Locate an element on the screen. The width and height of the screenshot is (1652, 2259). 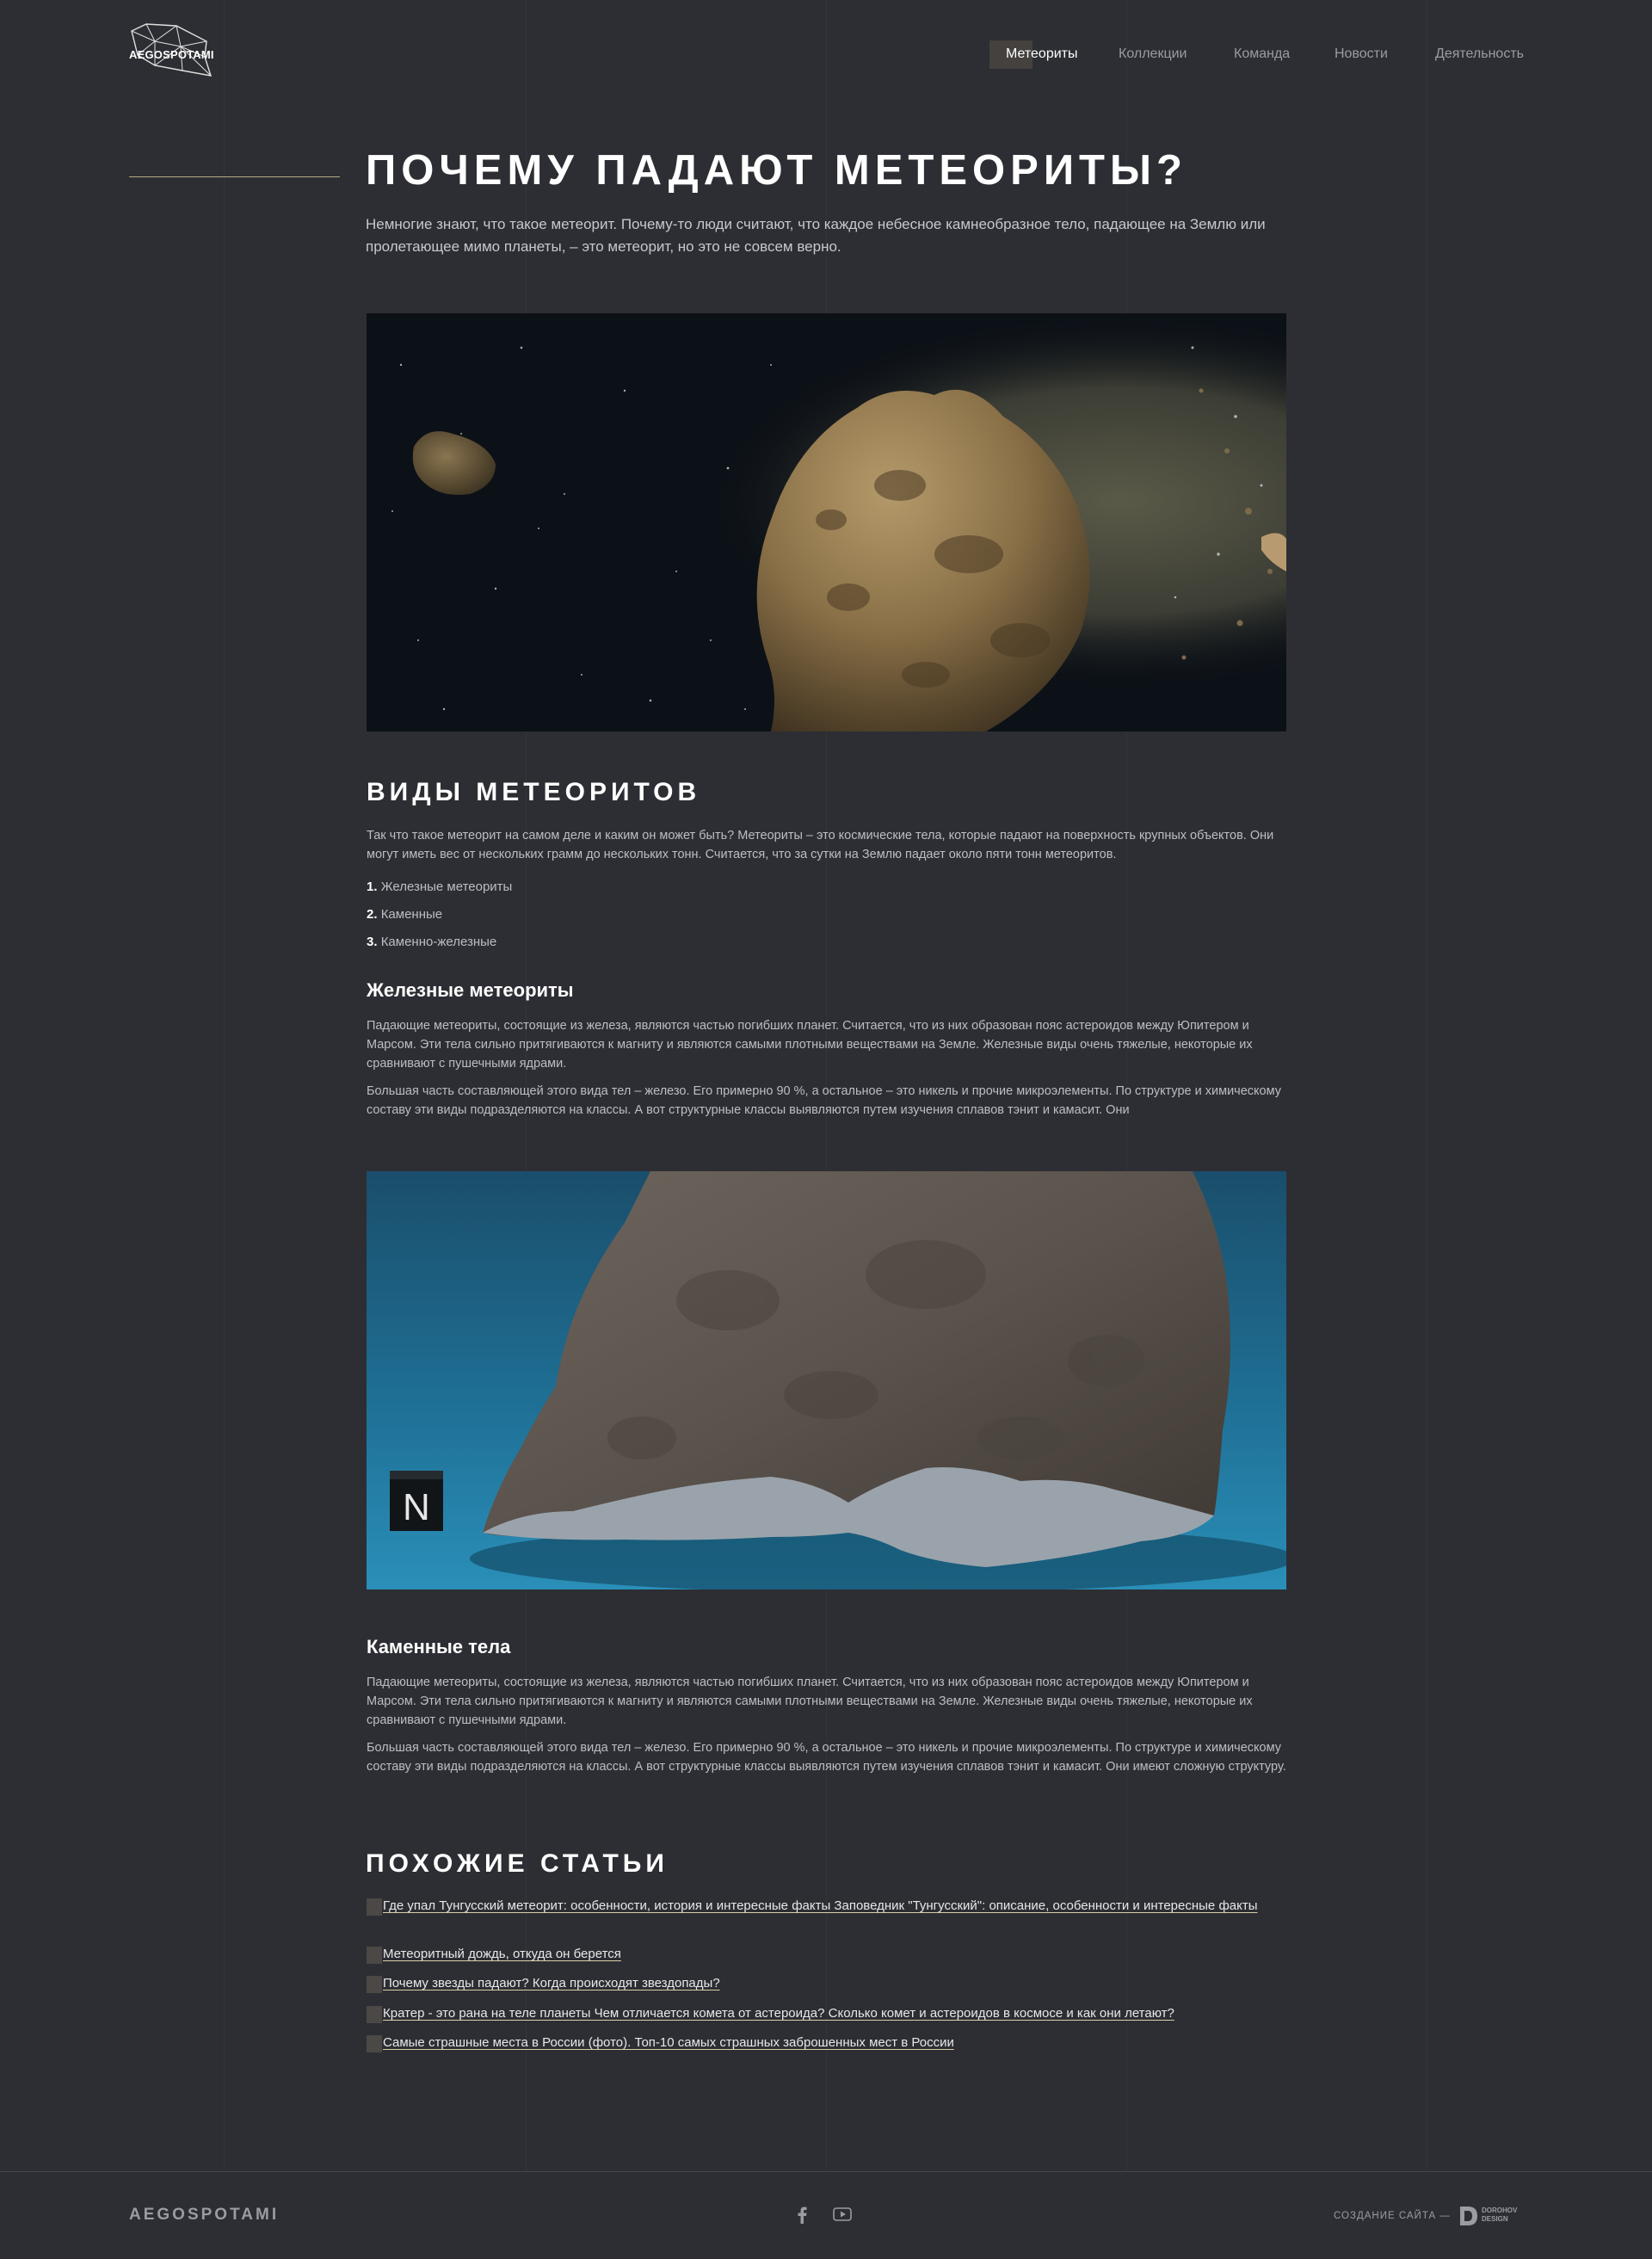
title-accent-line is located at coordinates (234, 176).